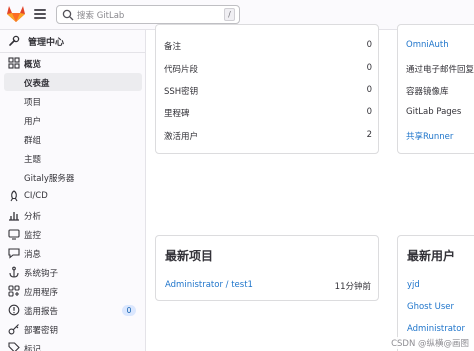 The width and height of the screenshot is (474, 351). Describe the element at coordinates (41, 274) in the screenshot. I see `sidebar-item-label: 系统钩子` at that location.